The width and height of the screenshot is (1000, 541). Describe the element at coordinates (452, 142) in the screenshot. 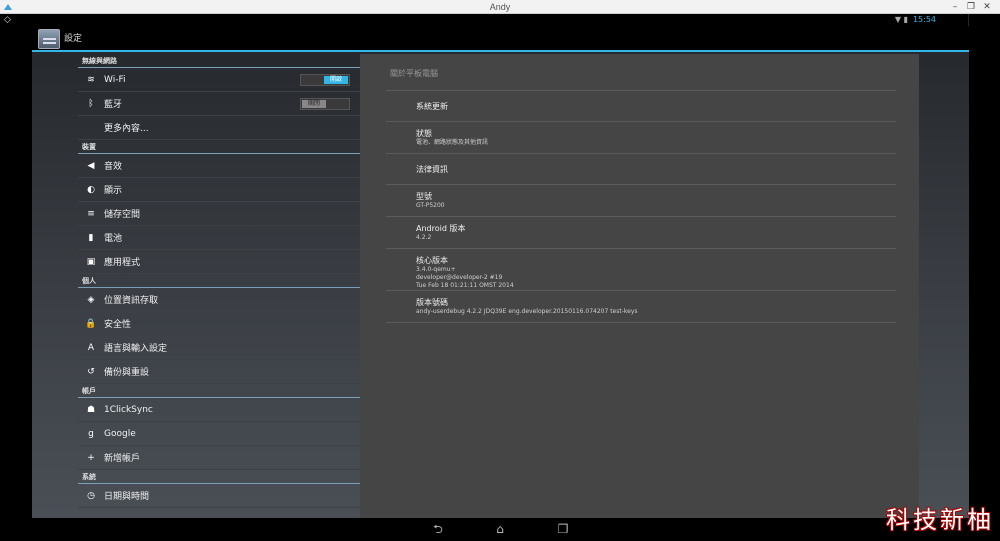

I see `detail-item-summary: 電池、網路狀態及其他資訊` at that location.